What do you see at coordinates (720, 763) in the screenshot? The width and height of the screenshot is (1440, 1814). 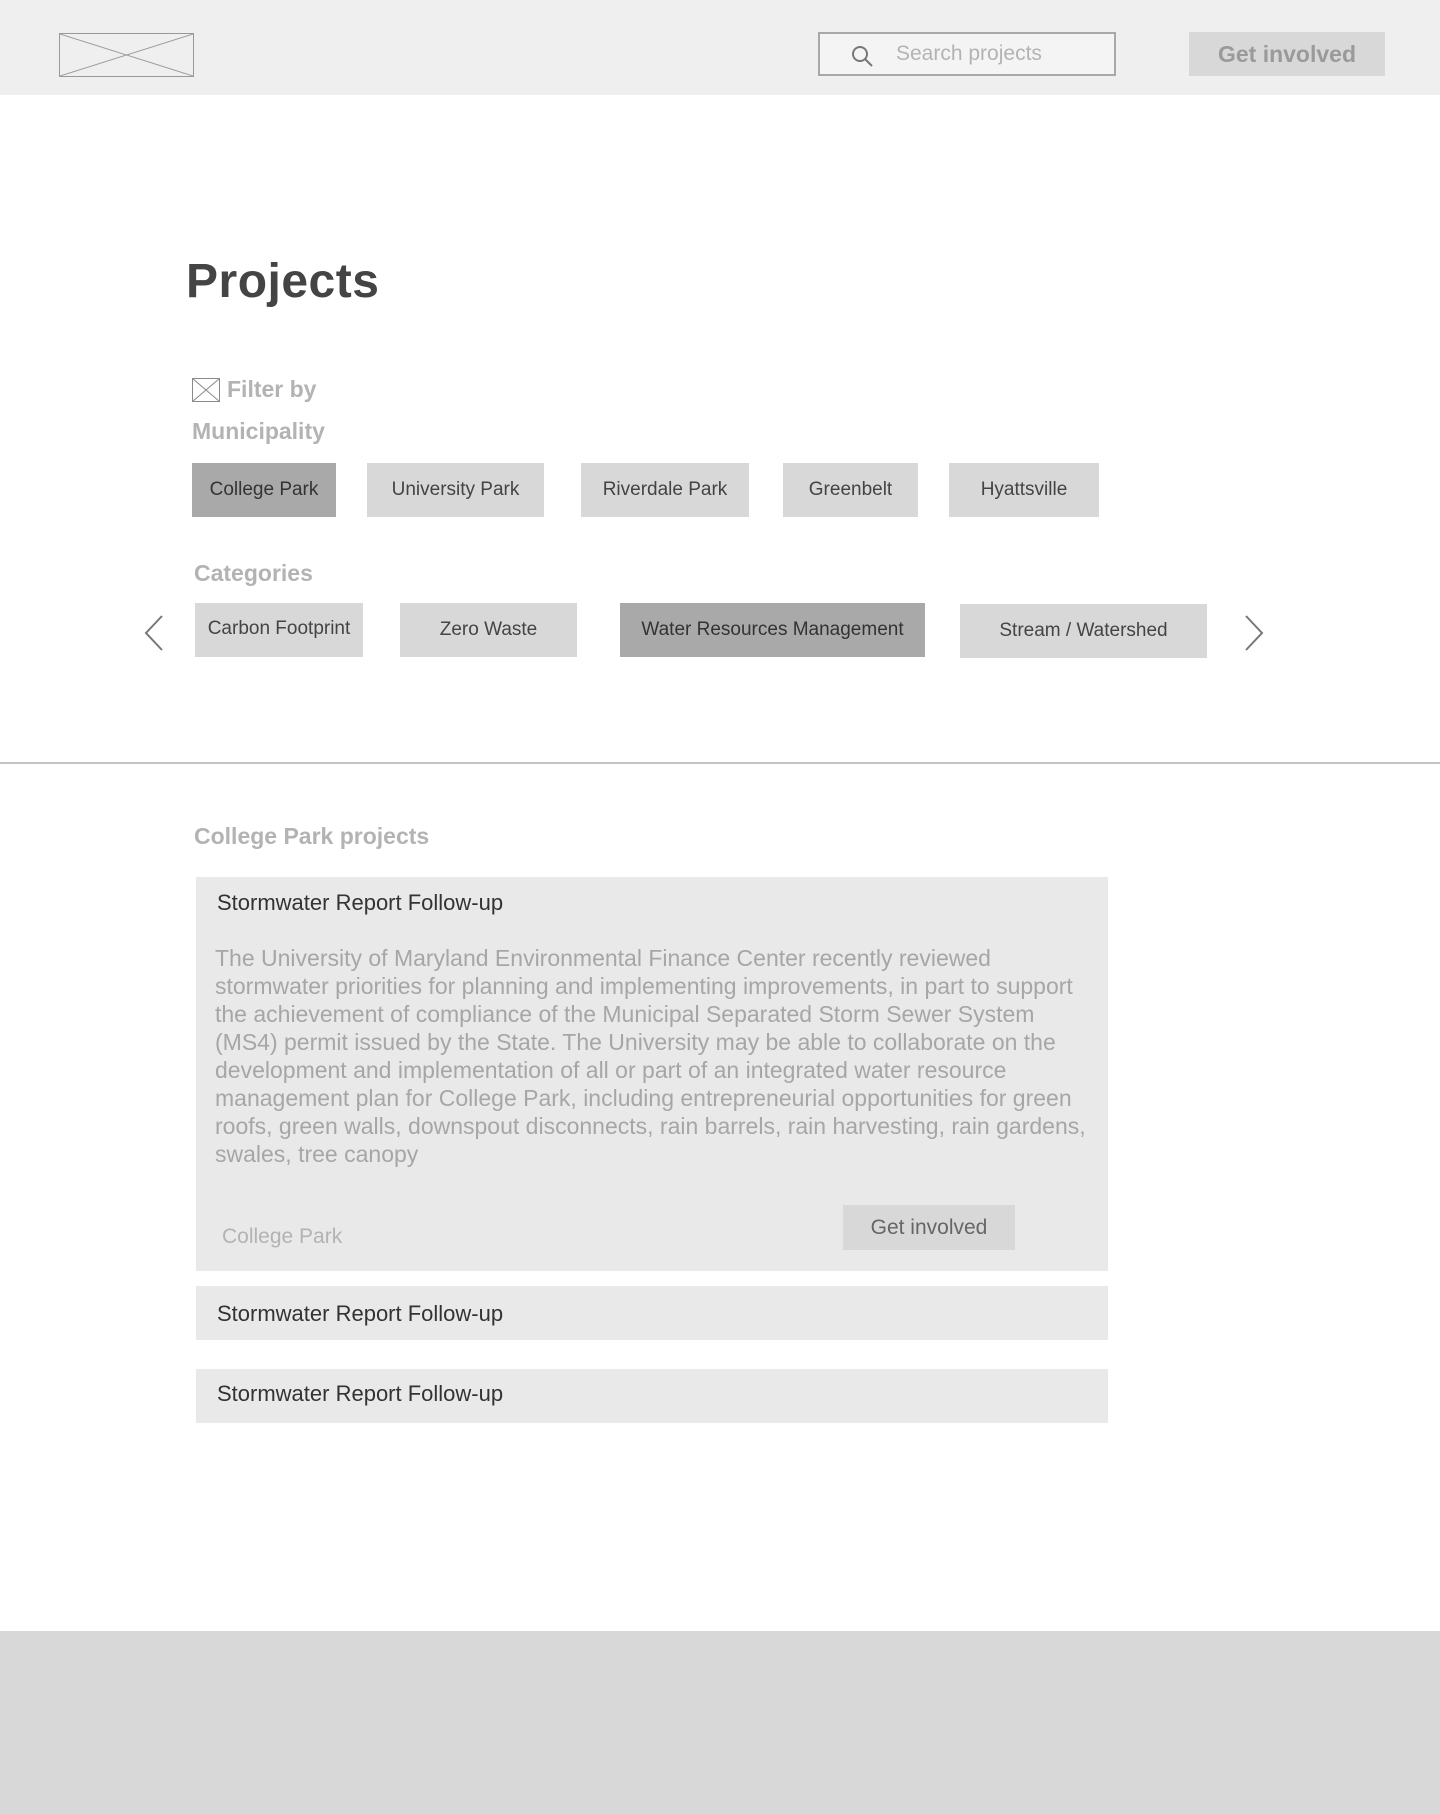 I see `section-divider` at bounding box center [720, 763].